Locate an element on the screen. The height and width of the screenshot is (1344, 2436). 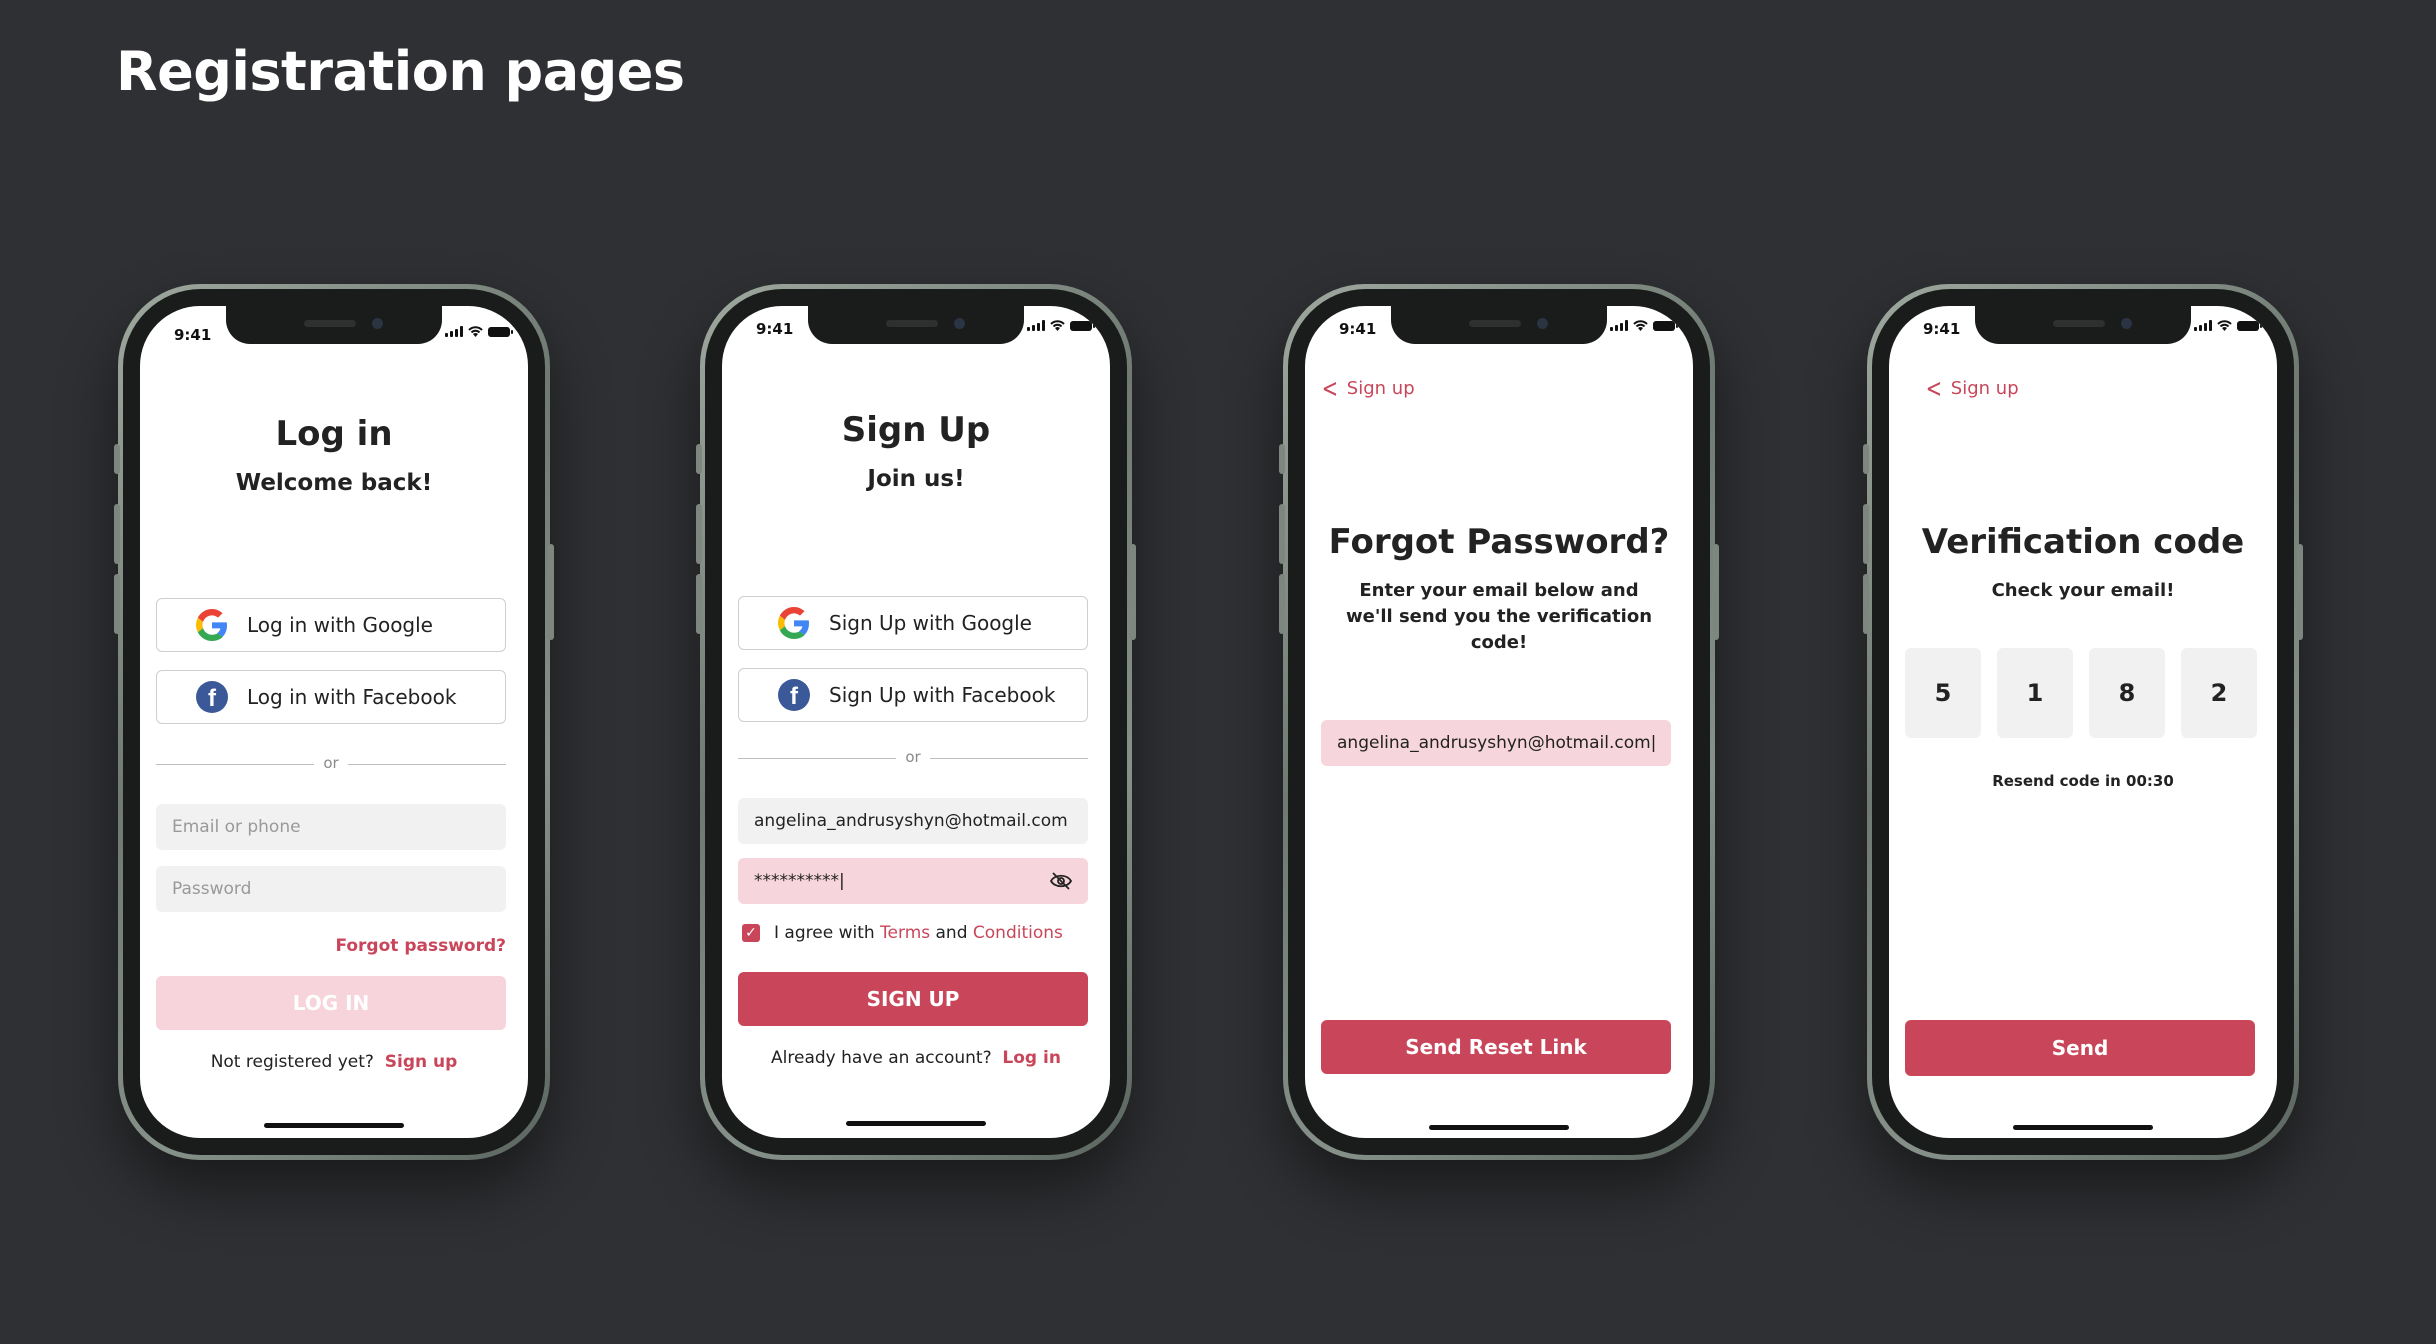
signup-or-divider: or is located at coordinates (913, 758).